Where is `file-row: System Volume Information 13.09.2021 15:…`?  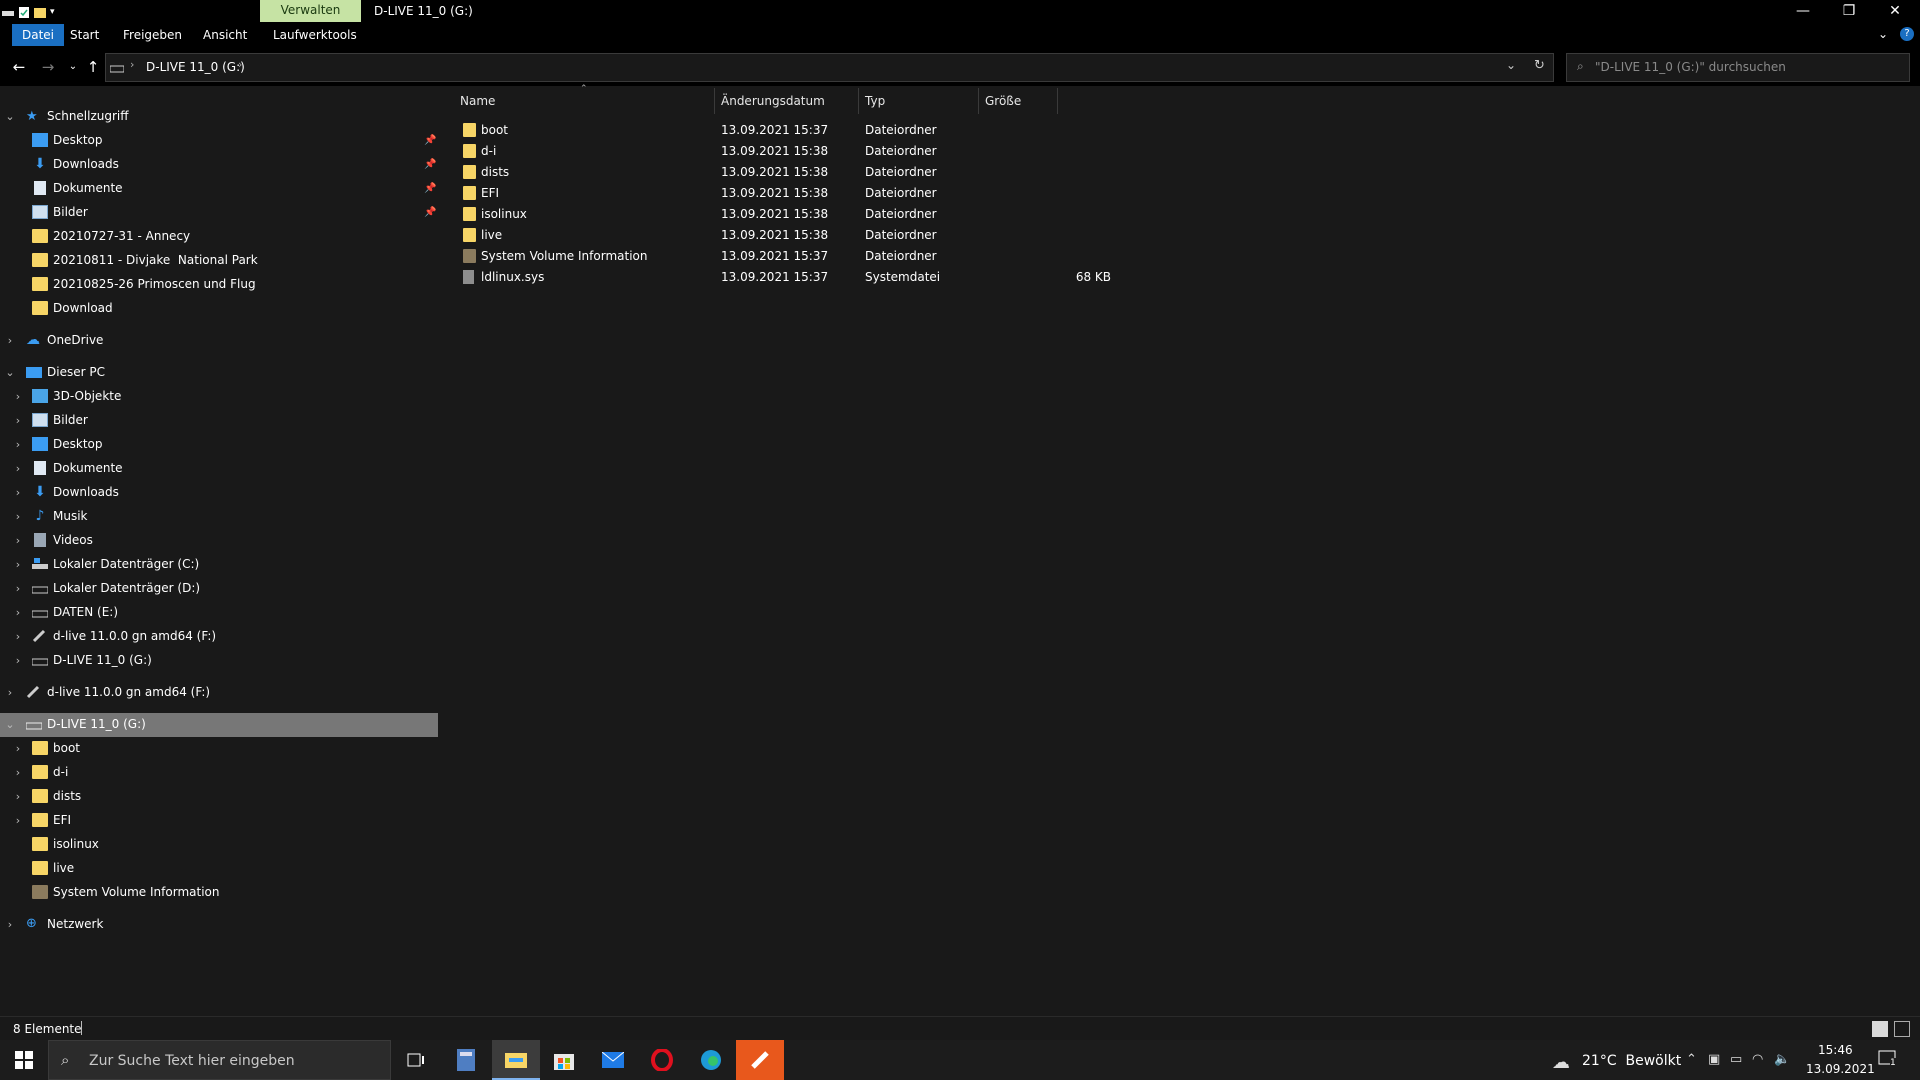 file-row: System Volume Information 13.09.2021 15:… is located at coordinates (760, 256).